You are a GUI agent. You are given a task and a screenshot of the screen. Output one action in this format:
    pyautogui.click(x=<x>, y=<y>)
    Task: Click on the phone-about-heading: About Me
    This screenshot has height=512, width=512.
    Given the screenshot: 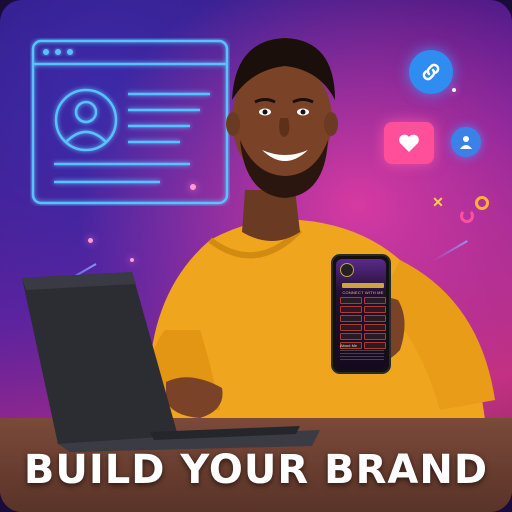 What is the action you would take?
    pyautogui.click(x=349, y=345)
    